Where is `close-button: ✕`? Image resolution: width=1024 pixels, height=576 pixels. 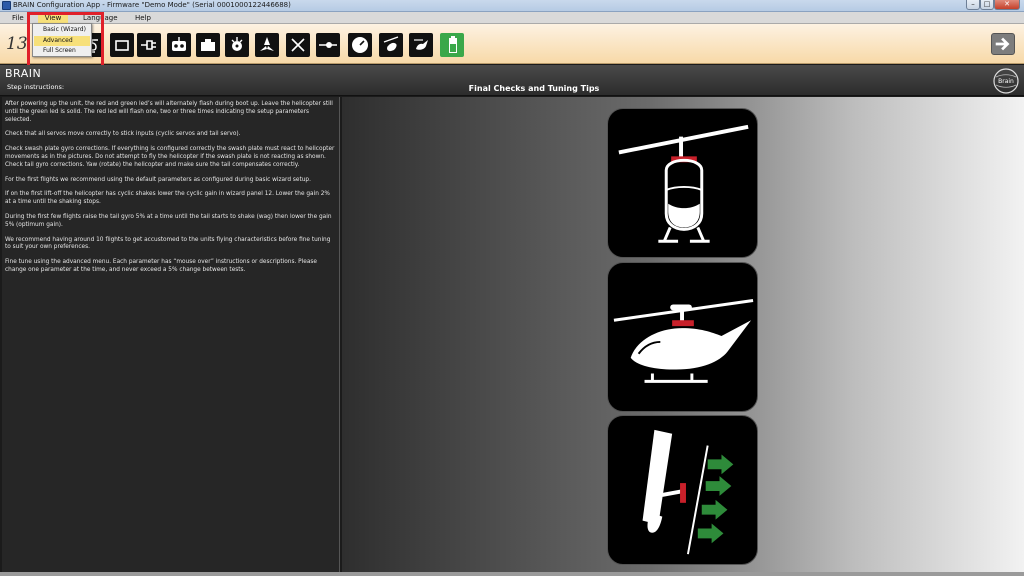
close-button: ✕ is located at coordinates (1007, 5).